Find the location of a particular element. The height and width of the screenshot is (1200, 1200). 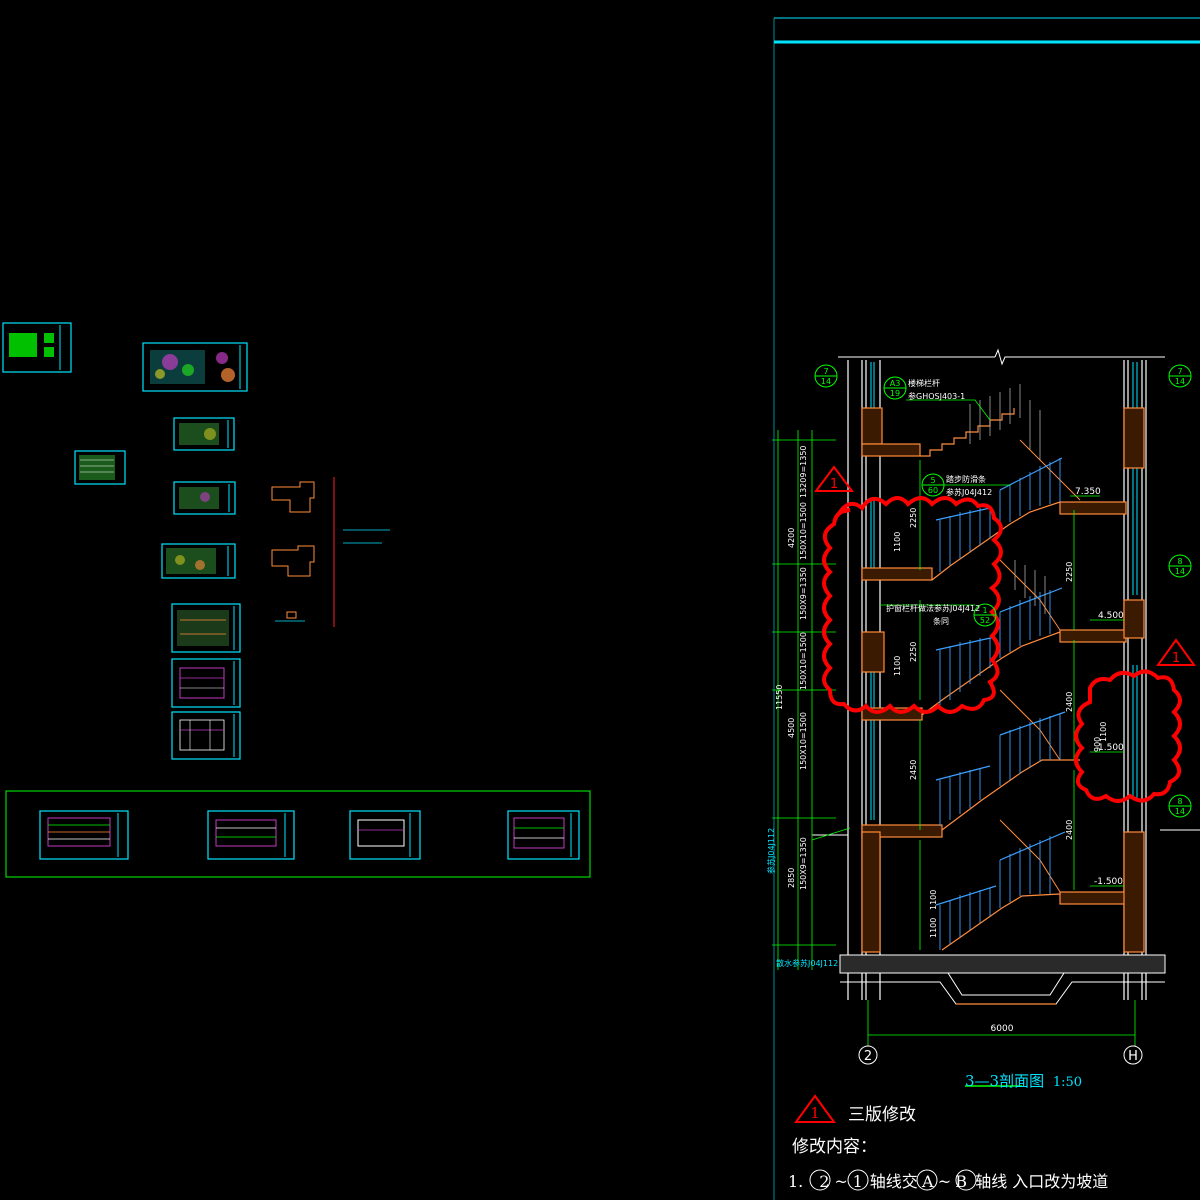

revision-item: 1. 2 ~1 轴线交 A ~ B 轴线 入口改为坡道 is located at coordinates (948, 1180).